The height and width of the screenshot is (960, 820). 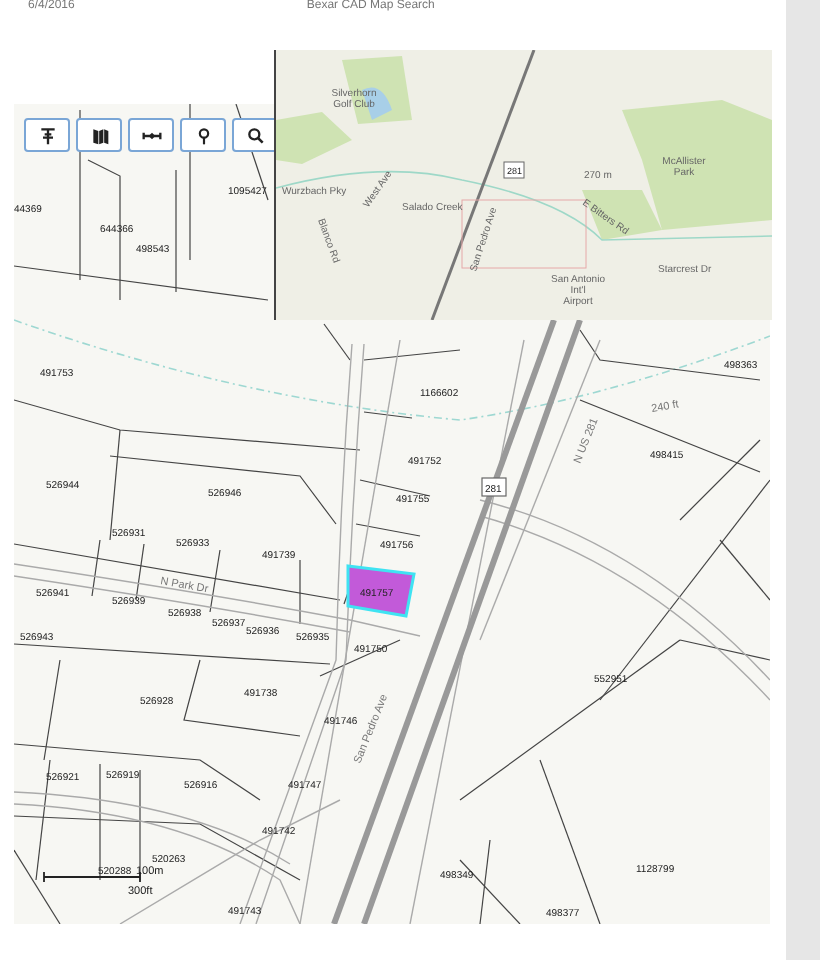 What do you see at coordinates (524, 234) in the screenshot?
I see `extent-box` at bounding box center [524, 234].